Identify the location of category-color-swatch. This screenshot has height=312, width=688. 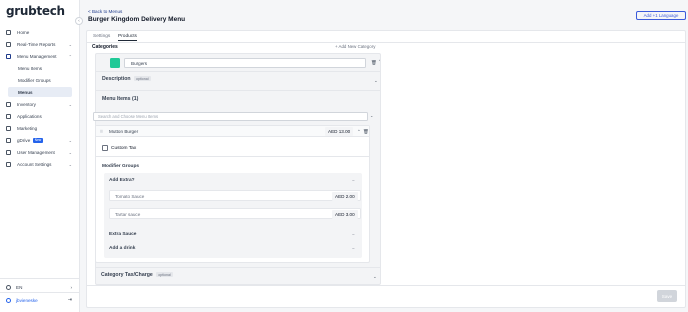
(115, 63).